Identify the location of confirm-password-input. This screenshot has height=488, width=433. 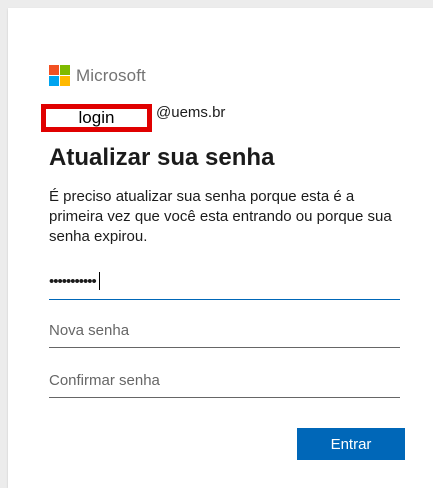
(224, 384).